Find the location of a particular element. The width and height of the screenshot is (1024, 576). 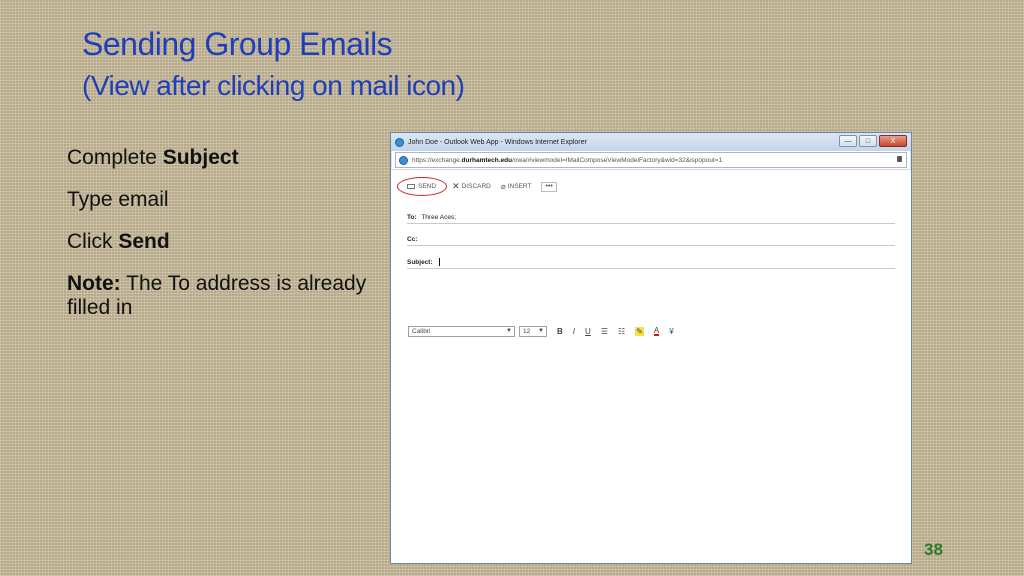

to-label: To: is located at coordinates (412, 217).